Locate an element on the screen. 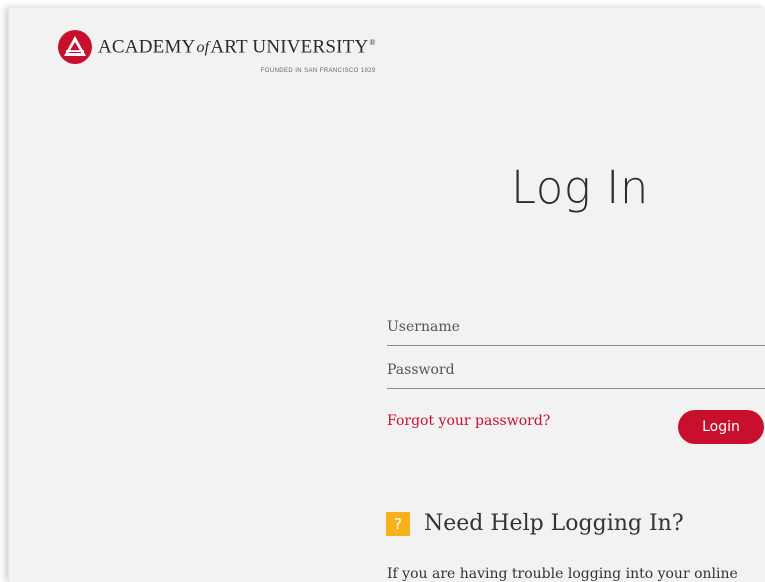 The width and height of the screenshot is (765, 582). help-heading: ? Need Help Logging In? is located at coordinates (535, 523).